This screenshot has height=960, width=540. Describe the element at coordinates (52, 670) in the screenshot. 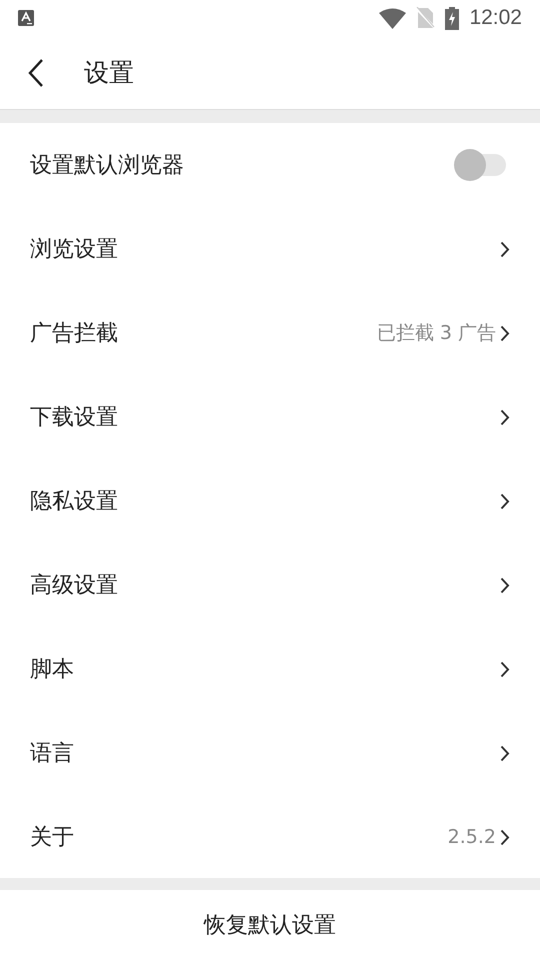

I see `setting-label: 脚本` at that location.